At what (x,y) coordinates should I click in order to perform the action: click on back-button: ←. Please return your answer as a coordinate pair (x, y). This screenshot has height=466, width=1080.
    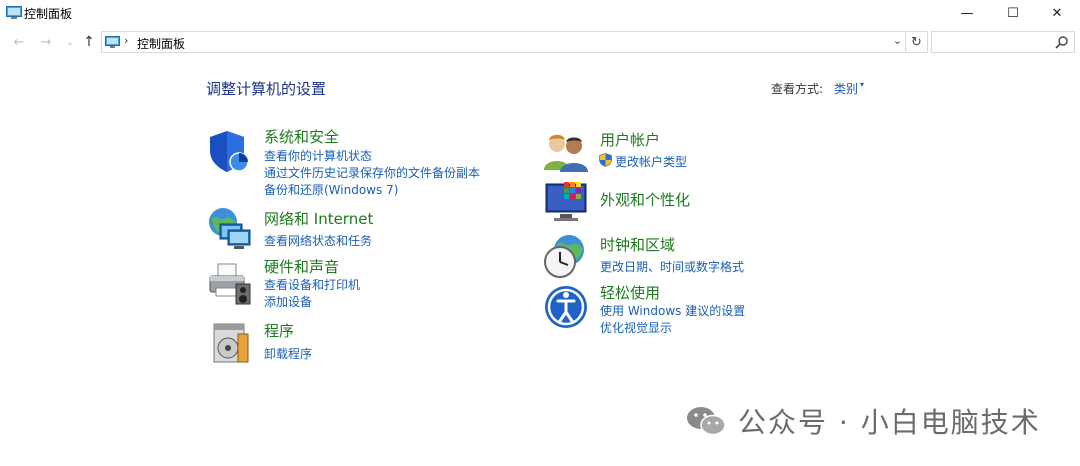
    Looking at the image, I should click on (19, 42).